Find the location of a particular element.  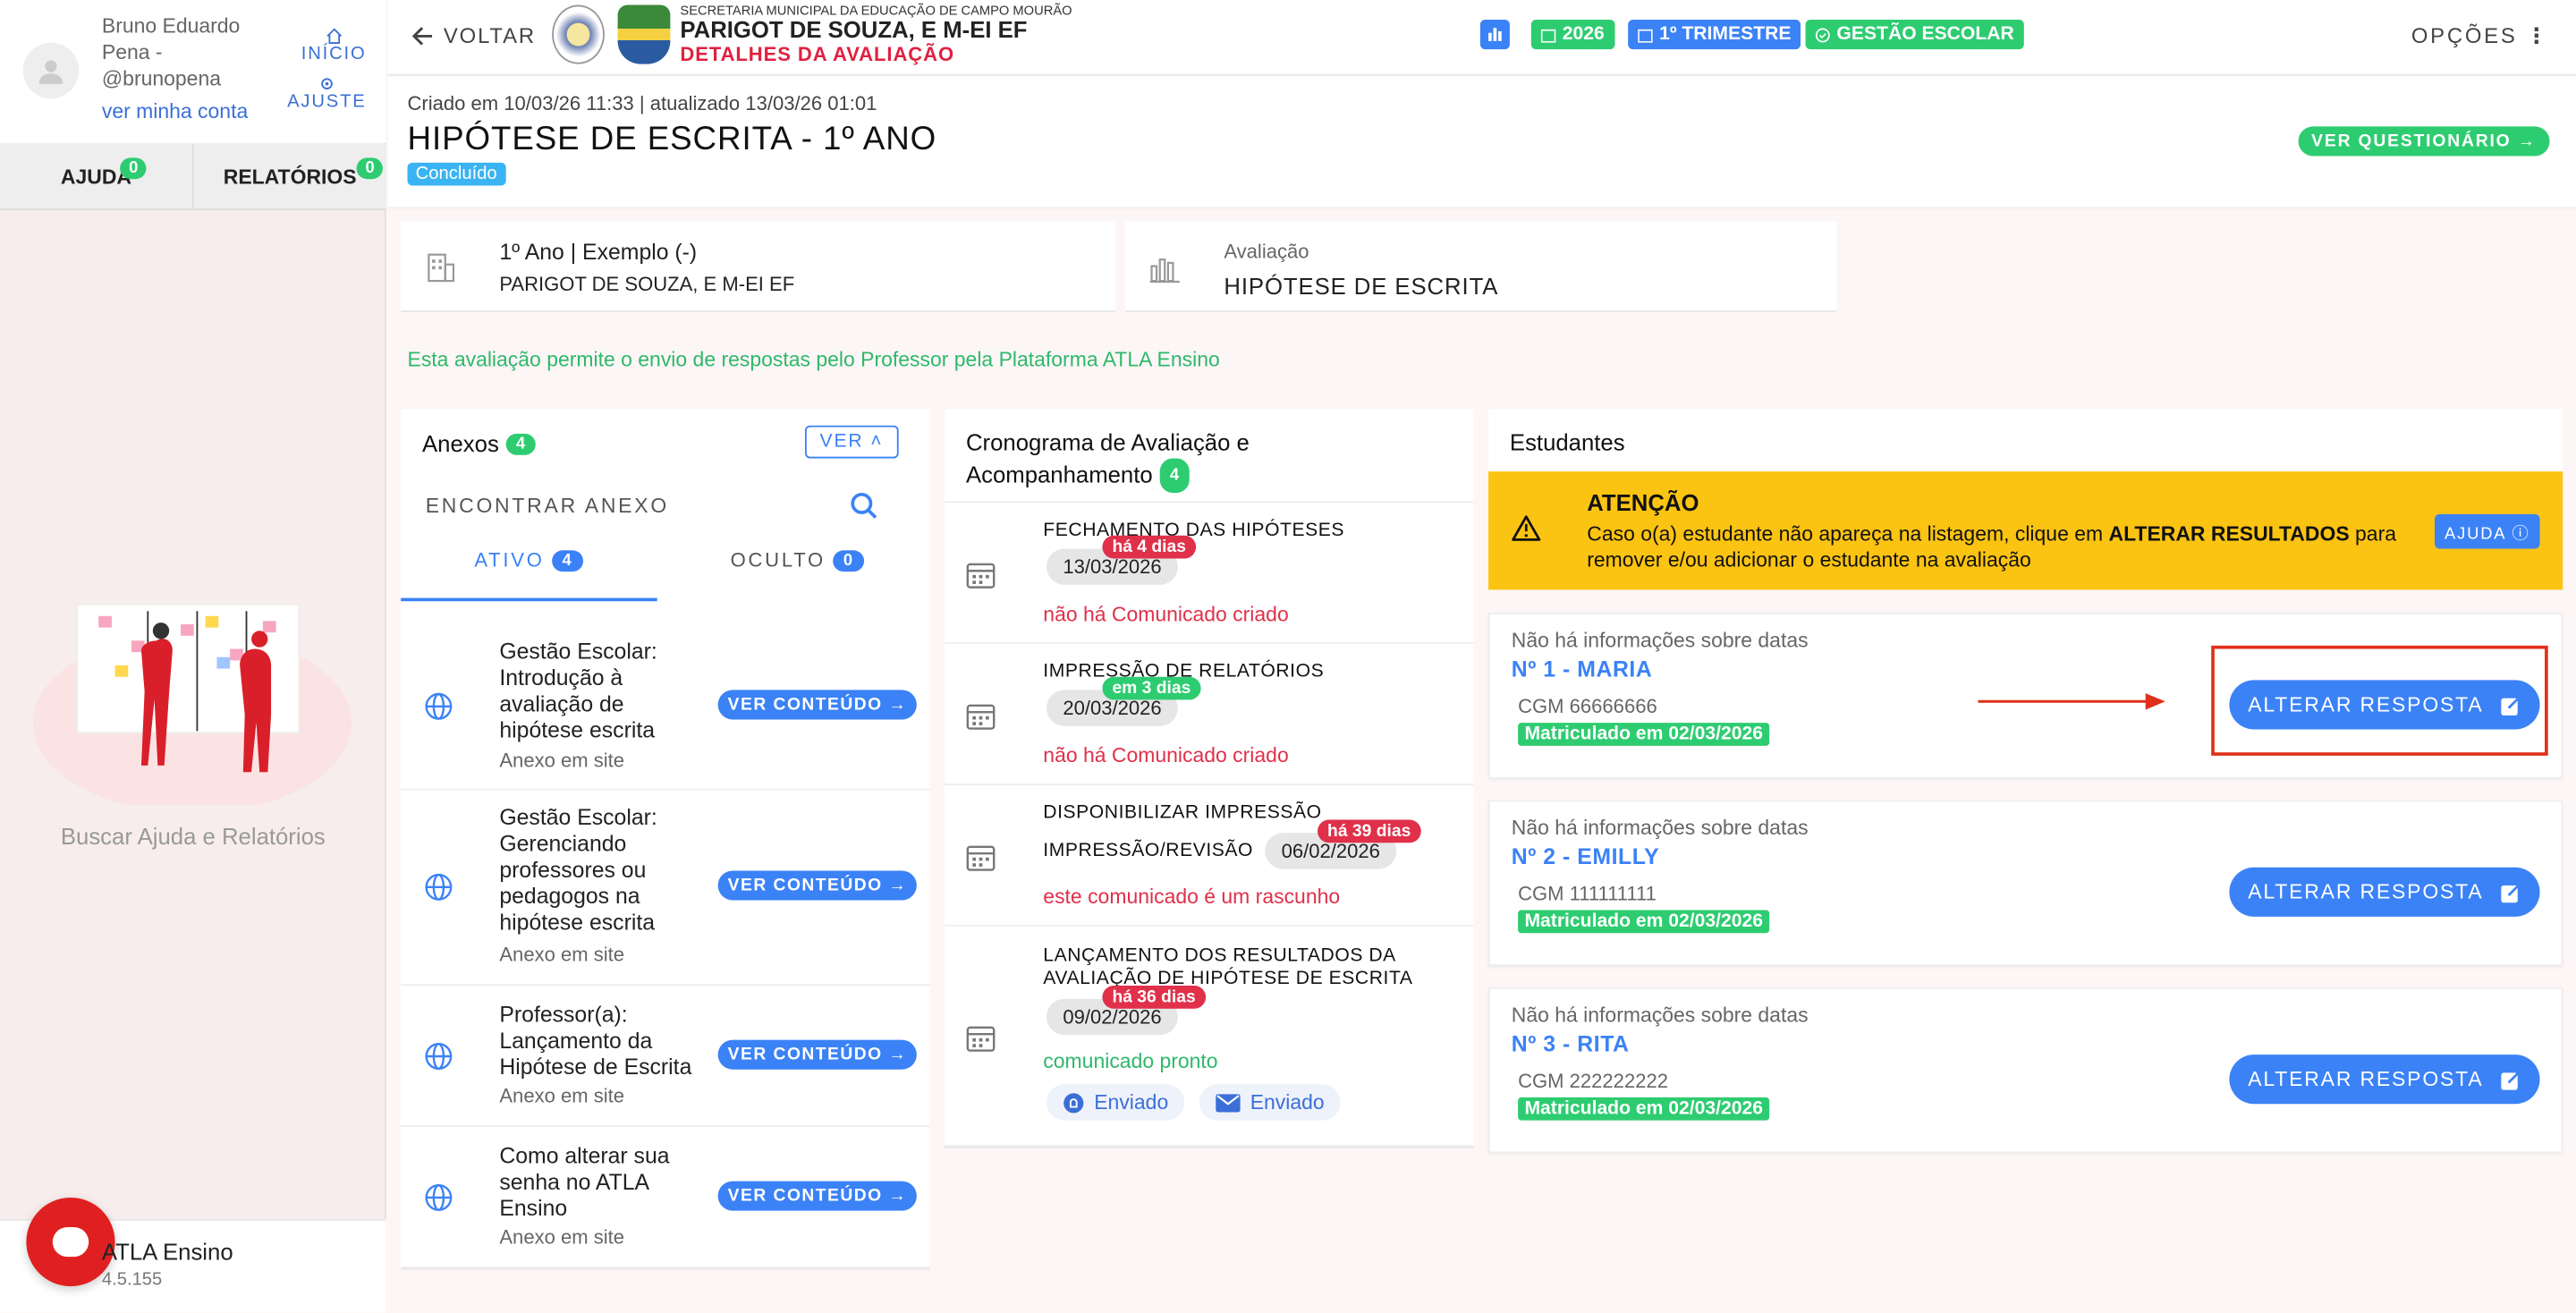

warning-icon is located at coordinates (1526, 528).